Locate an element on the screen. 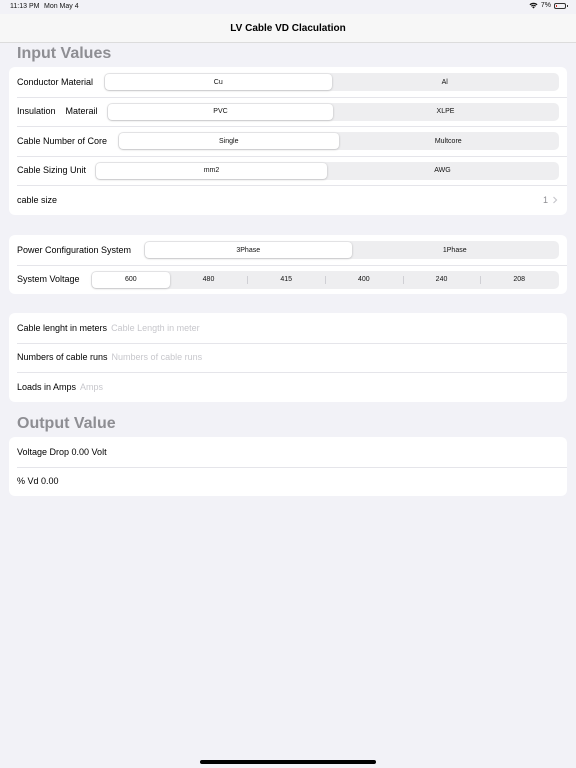 The image size is (576, 768). insulation-segmented-control: PVC XLPE is located at coordinates (333, 111).